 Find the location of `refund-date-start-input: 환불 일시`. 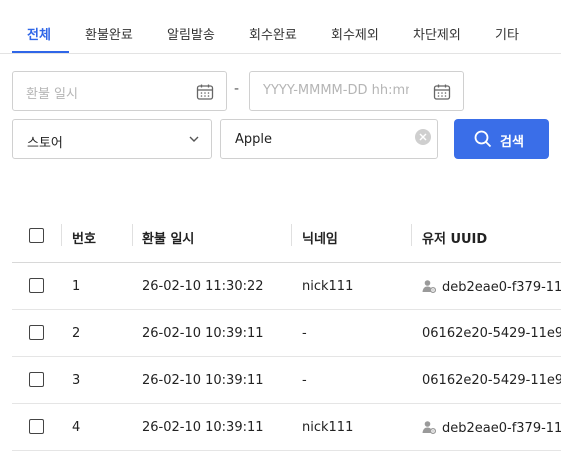

refund-date-start-input: 환불 일시 is located at coordinates (119, 91).